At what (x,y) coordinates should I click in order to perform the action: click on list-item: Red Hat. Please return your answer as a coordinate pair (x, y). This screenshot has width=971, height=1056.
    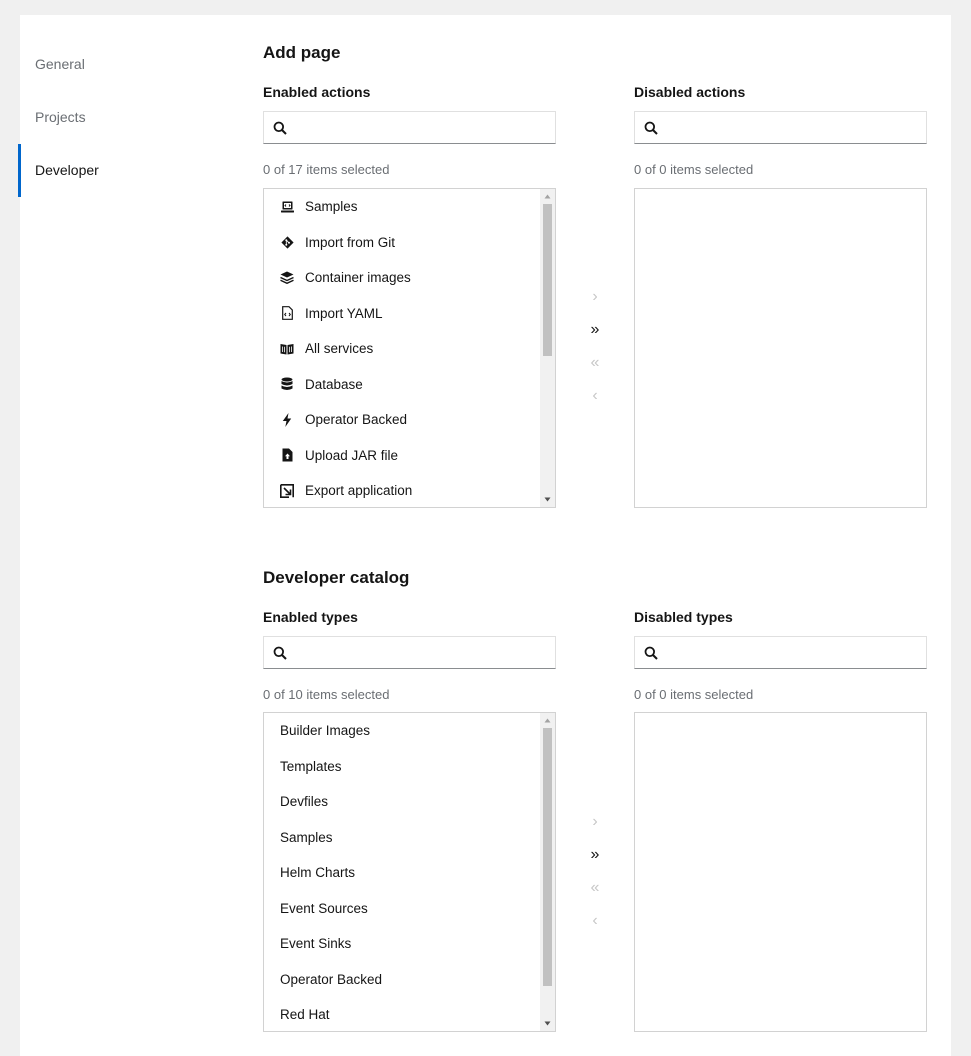
    Looking at the image, I should click on (409, 1014).